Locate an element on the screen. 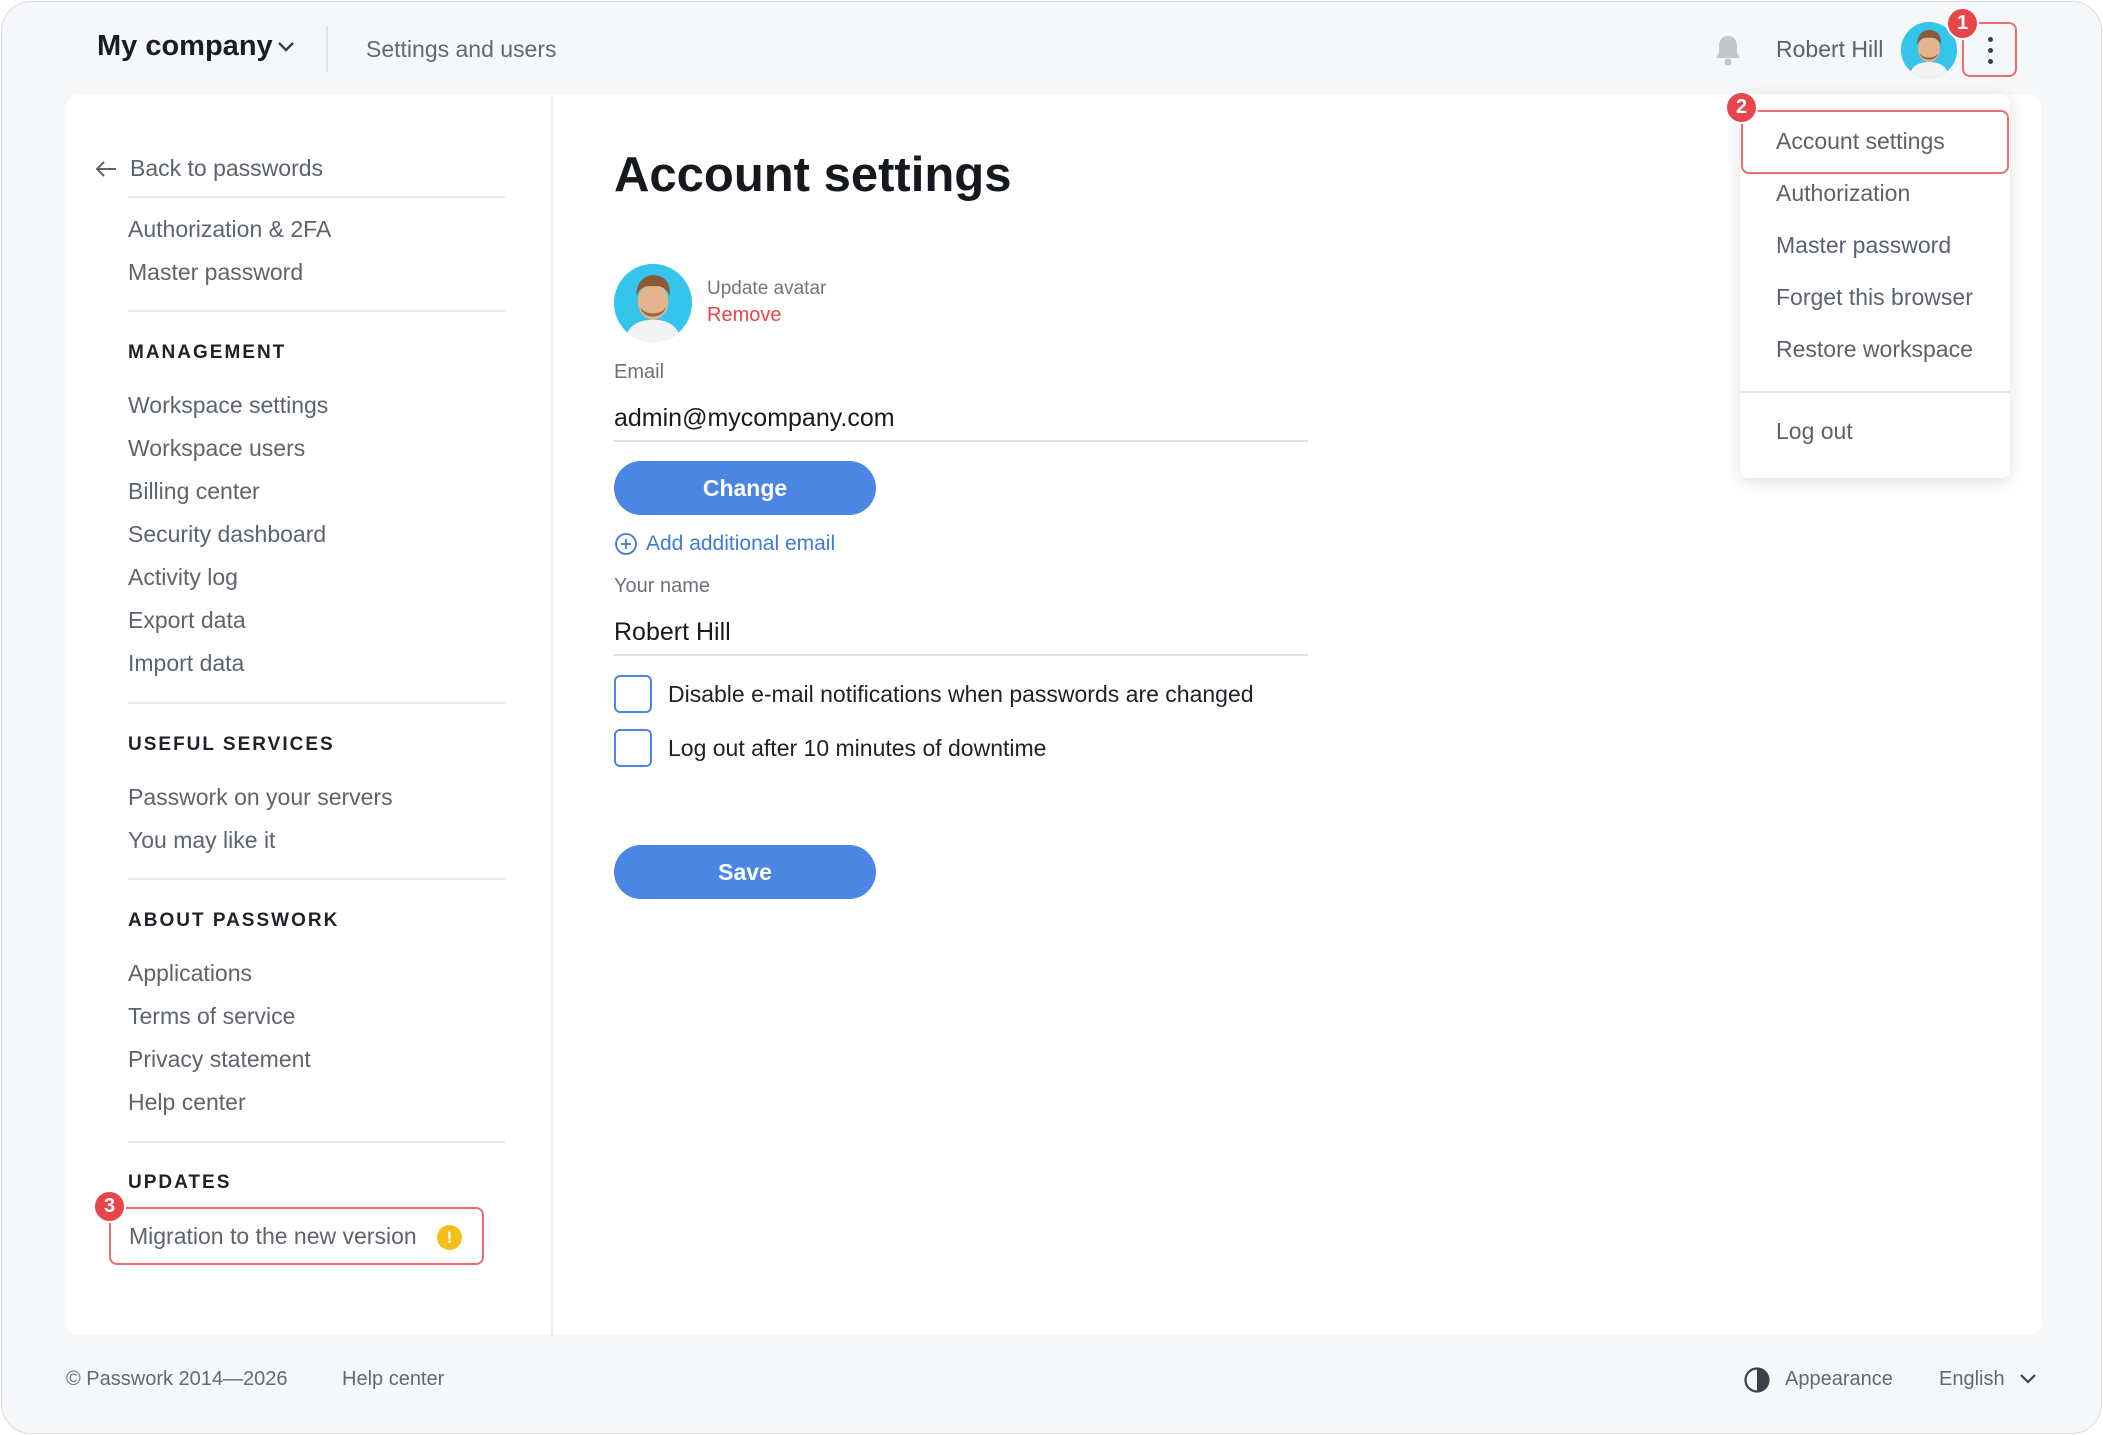  step-badge-3: 3 is located at coordinates (109, 1206).